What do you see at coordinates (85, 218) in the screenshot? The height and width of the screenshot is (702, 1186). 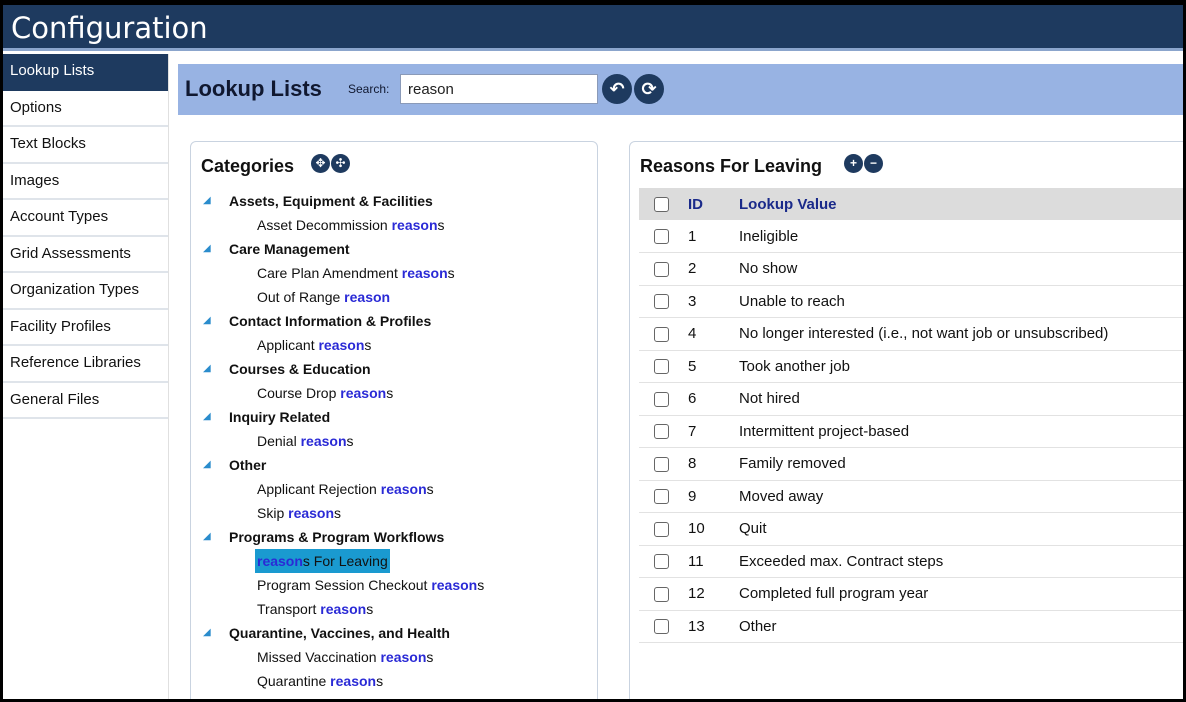 I see `sidebar-item-account-types: Account Types` at bounding box center [85, 218].